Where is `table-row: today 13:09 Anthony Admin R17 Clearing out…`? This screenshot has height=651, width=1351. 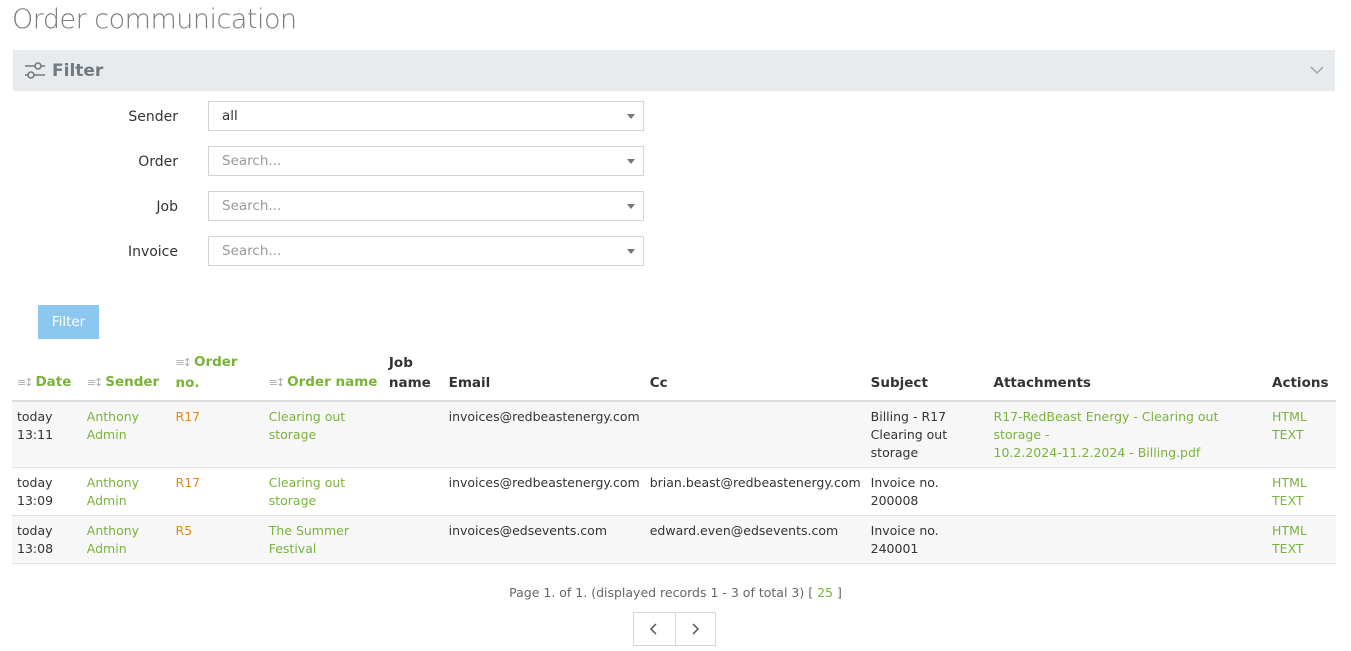 table-row: today 13:09 Anthony Admin R17 Clearing out… is located at coordinates (674, 491).